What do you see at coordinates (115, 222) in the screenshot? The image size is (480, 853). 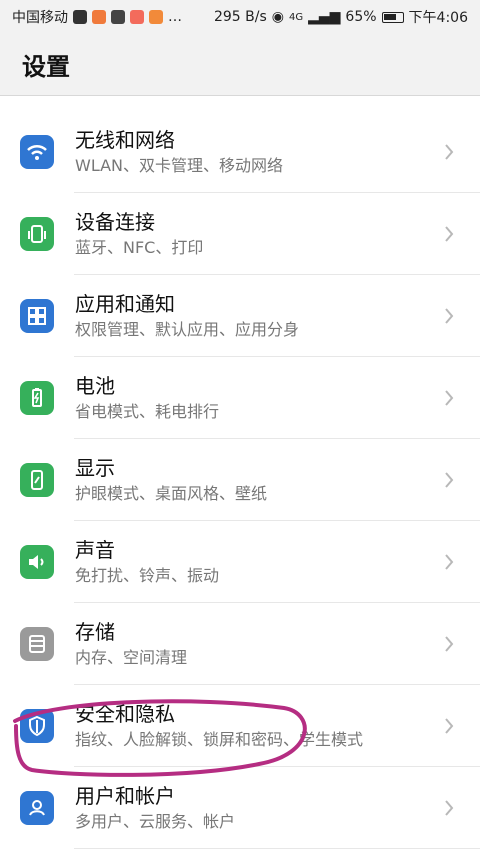 I see `settings-item-title: 设备连接` at bounding box center [115, 222].